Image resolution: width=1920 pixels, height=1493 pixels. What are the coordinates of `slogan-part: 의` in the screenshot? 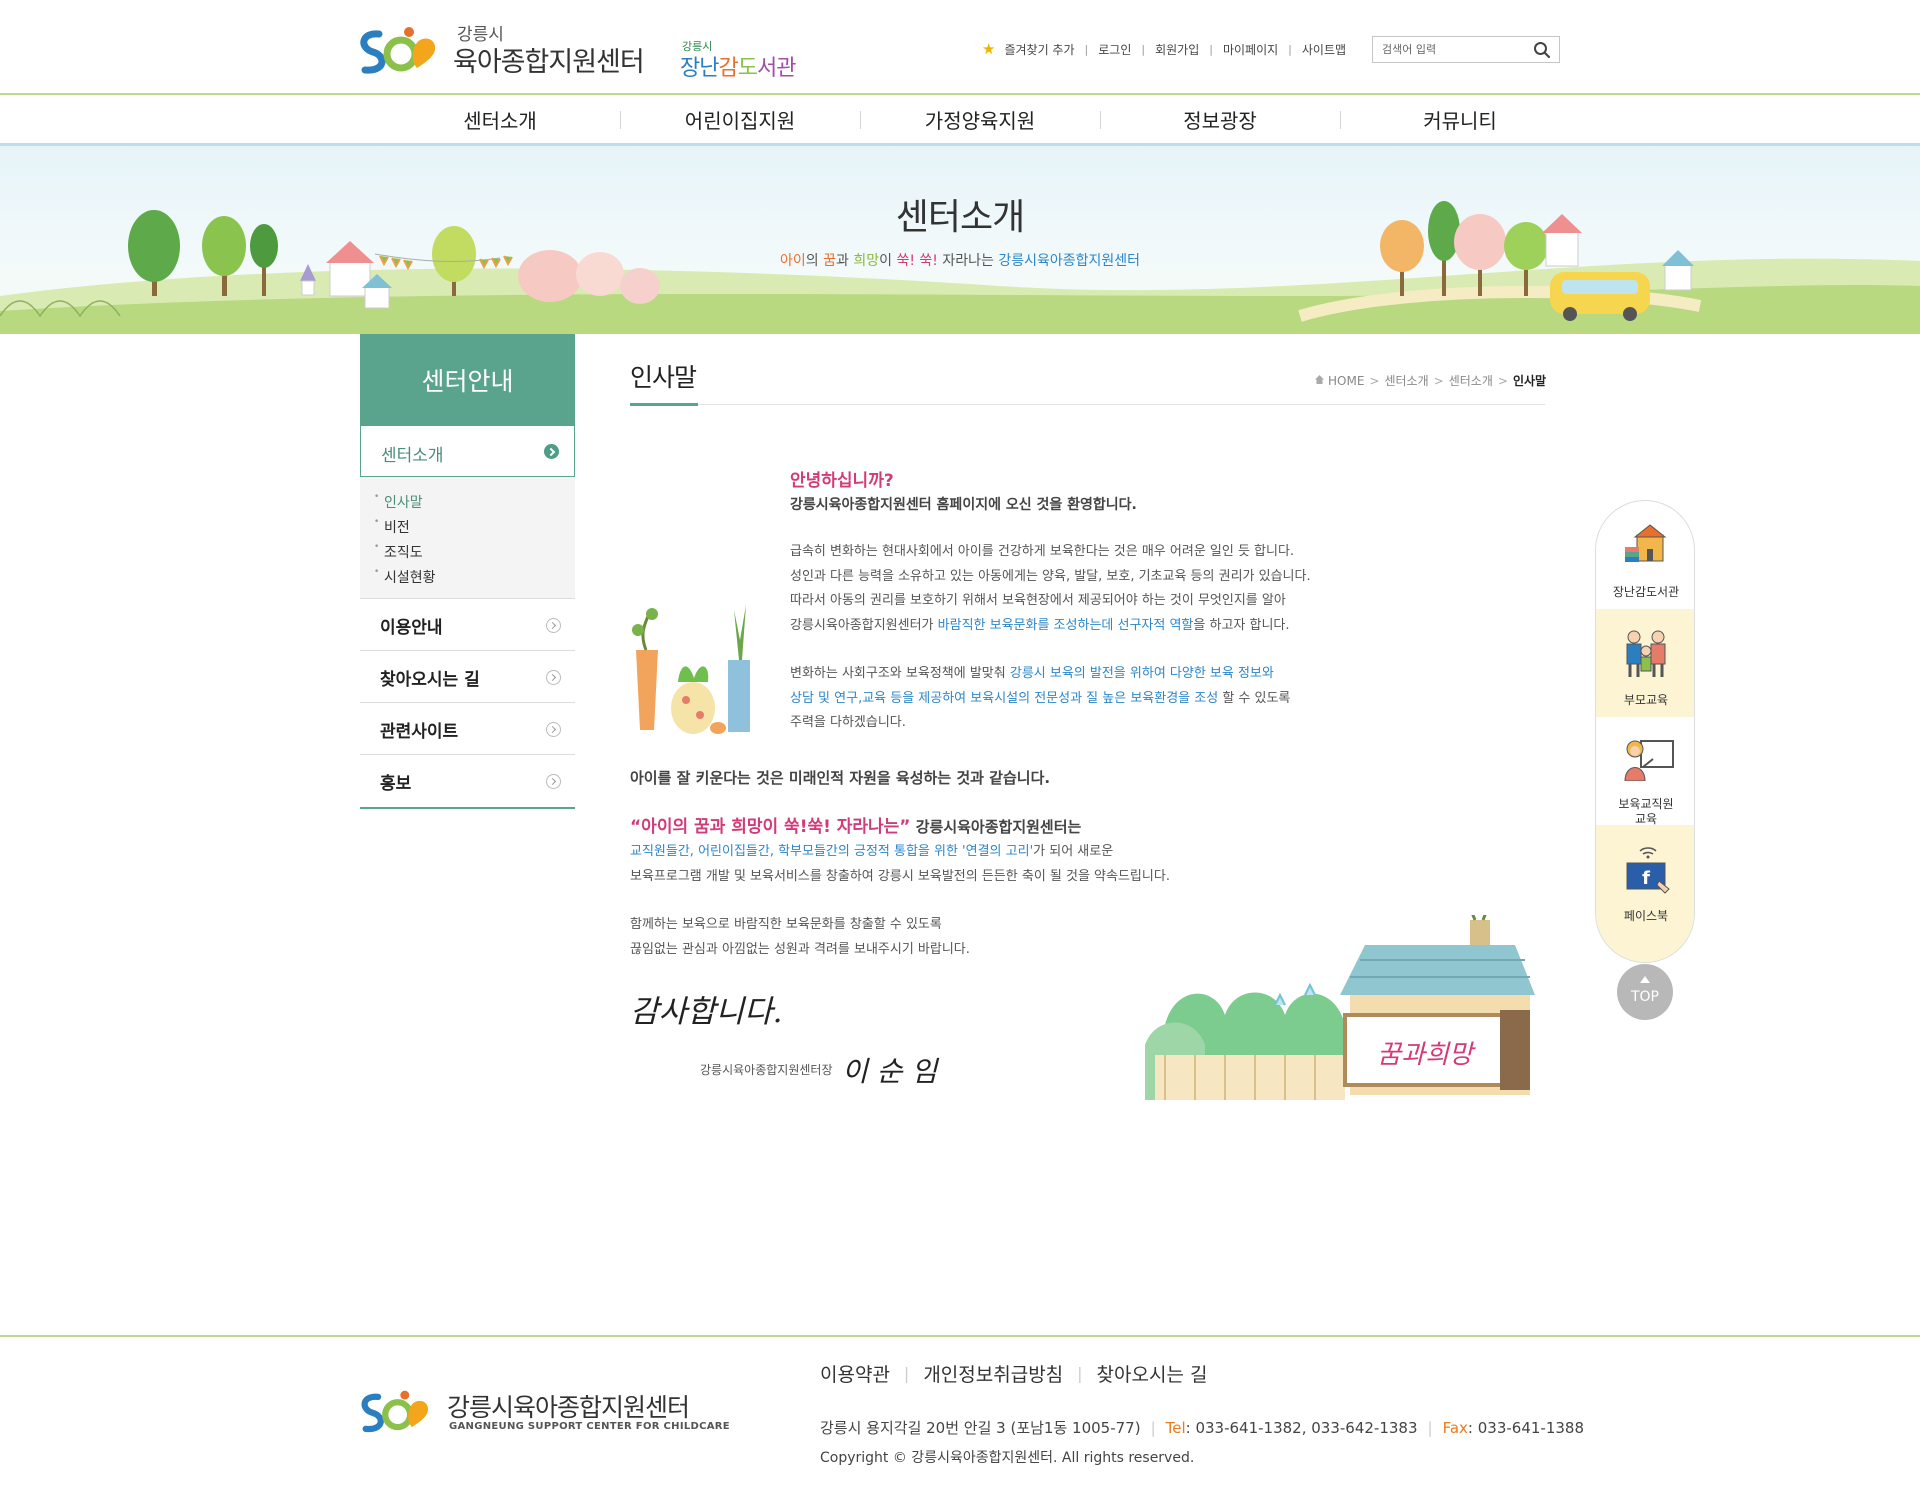 It's located at (814, 261).